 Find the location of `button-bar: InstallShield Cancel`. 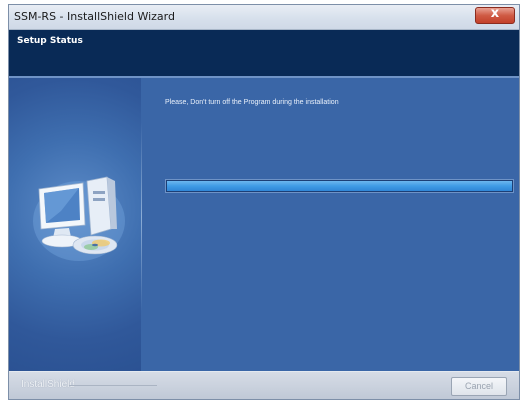

button-bar: InstallShield Cancel is located at coordinates (264, 385).